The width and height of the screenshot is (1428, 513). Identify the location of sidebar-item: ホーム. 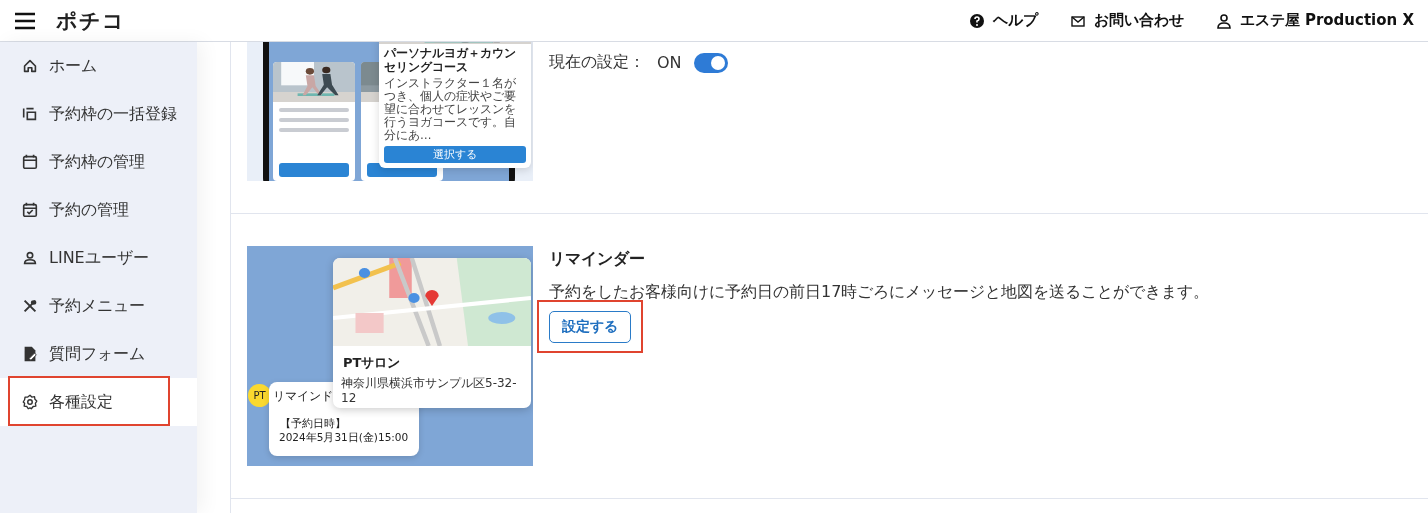
(98, 66).